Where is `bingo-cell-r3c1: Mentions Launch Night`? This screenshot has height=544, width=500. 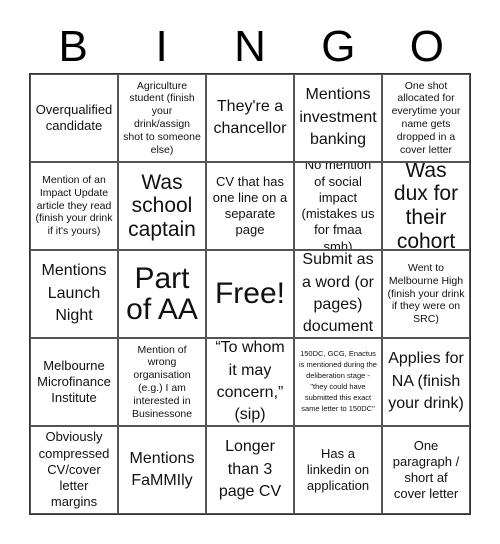
bingo-cell-r3c1: Mentions Launch Night is located at coordinates (74, 294).